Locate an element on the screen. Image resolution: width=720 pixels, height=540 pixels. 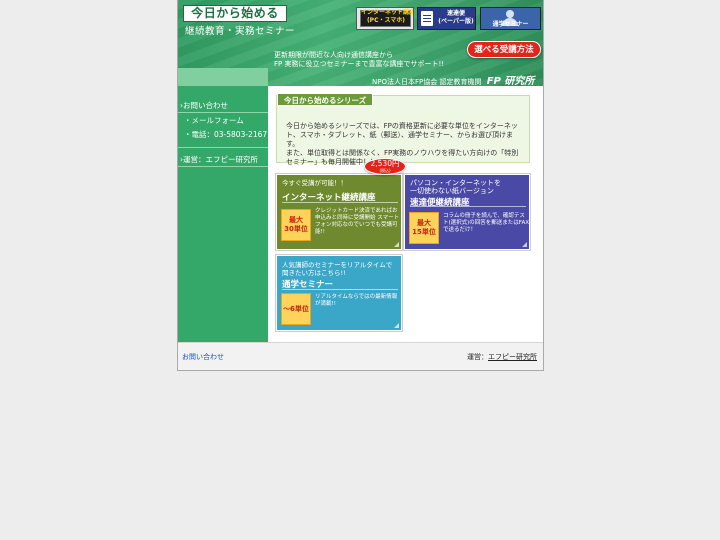
card-description: コラムの冊子を読んで、確認テスト(選択式)の回答を郵送またはFAXで送るだけ！ is located at coordinates (486, 223).